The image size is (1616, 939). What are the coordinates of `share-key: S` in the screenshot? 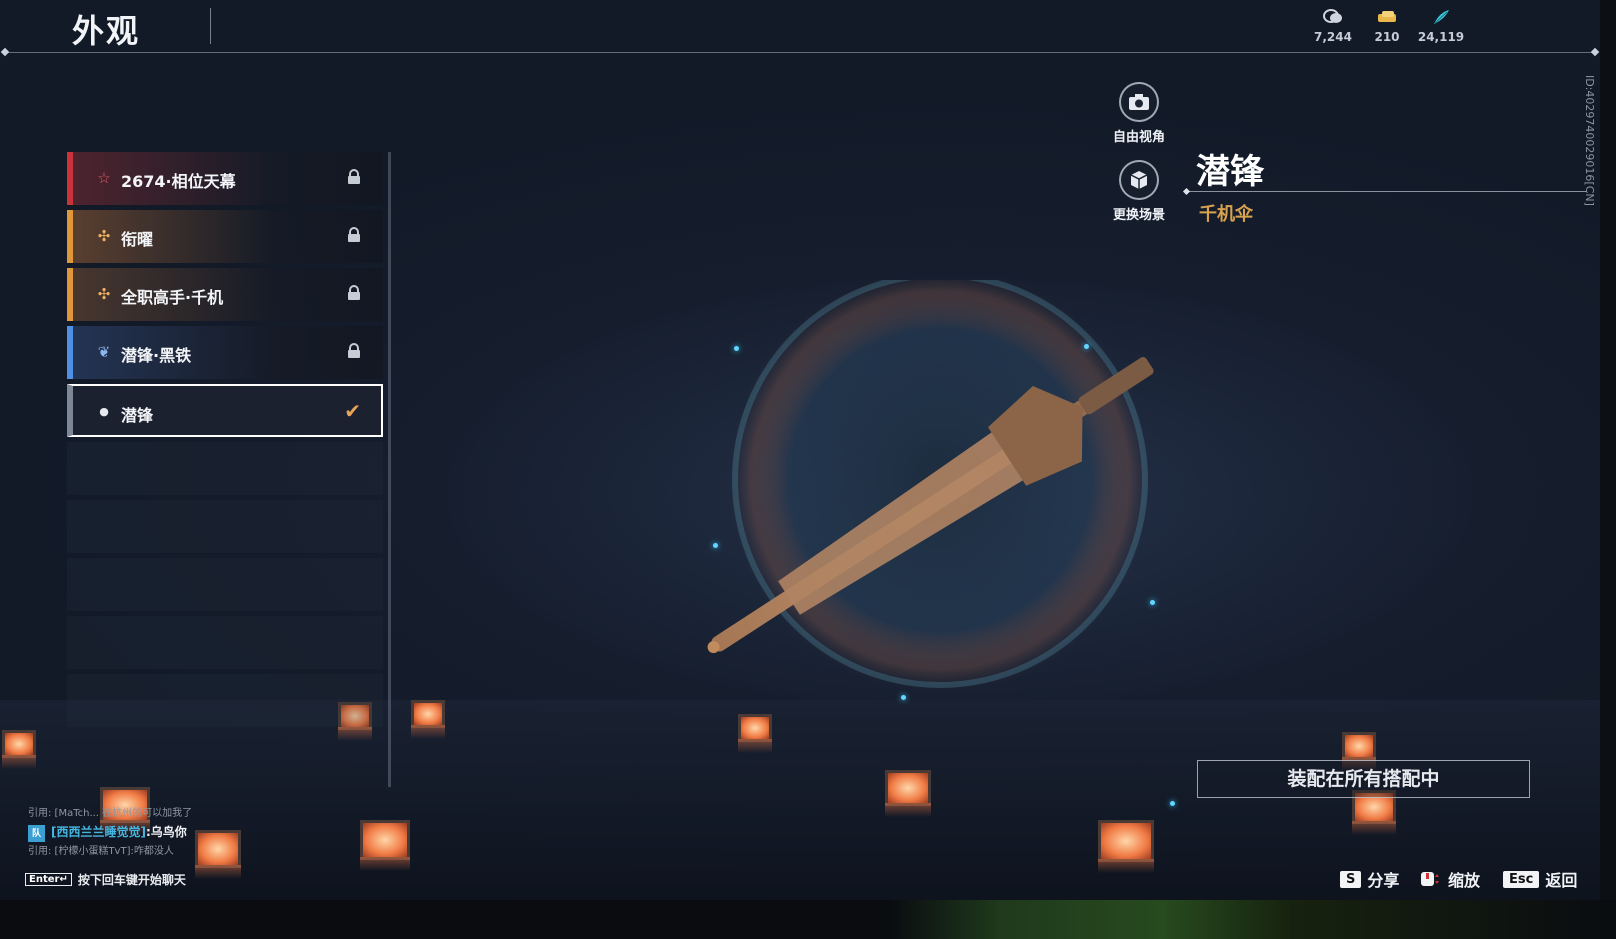 It's located at (1351, 879).